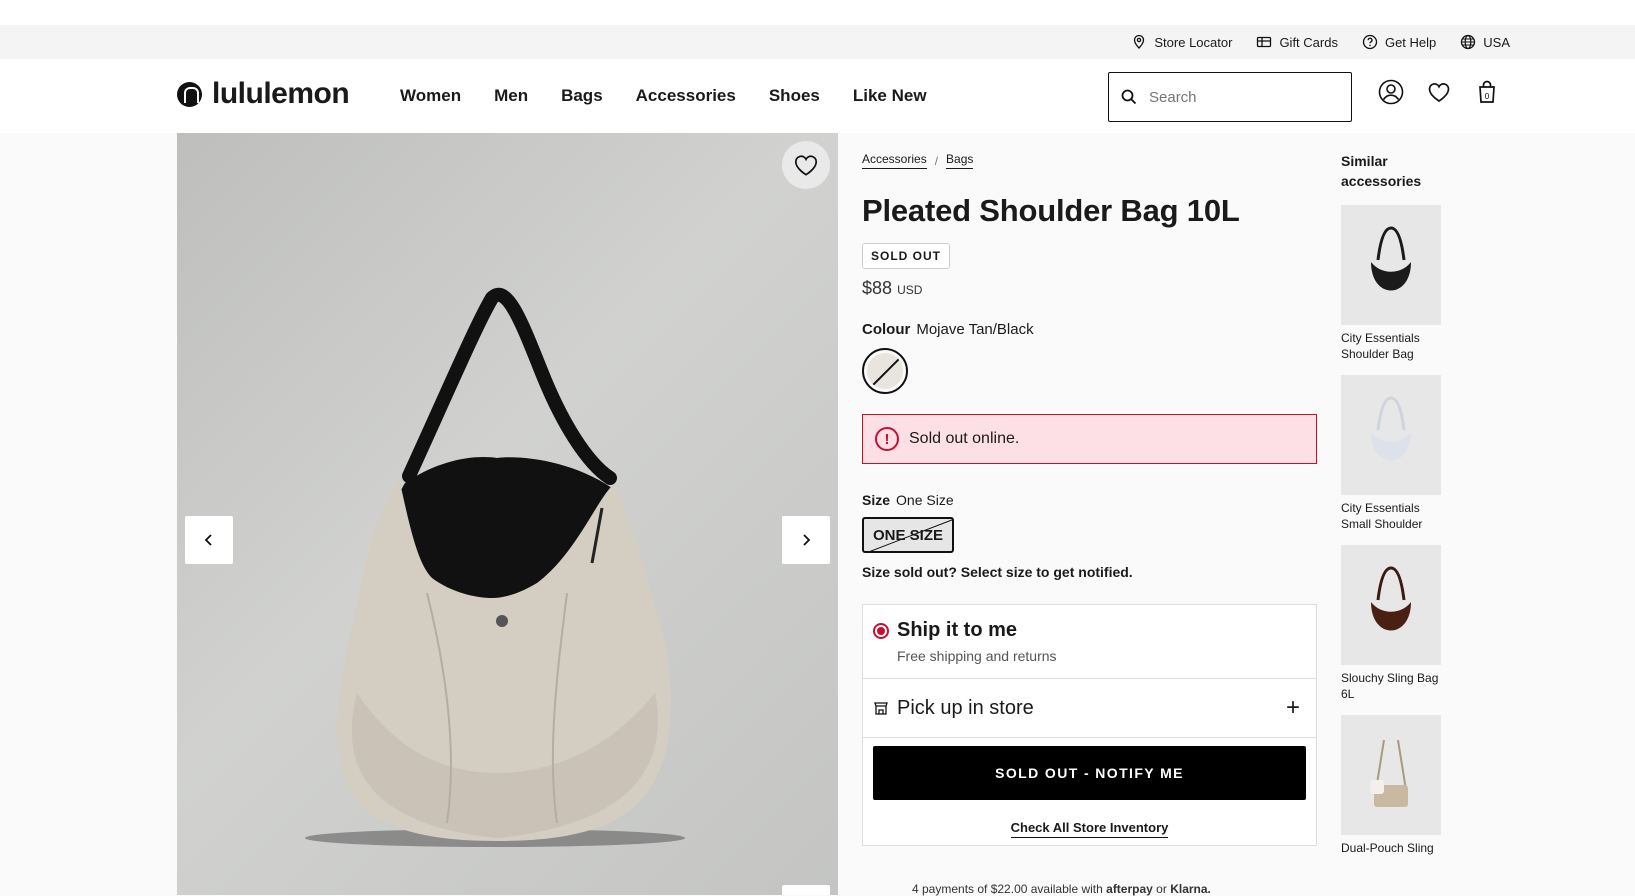 The height and width of the screenshot is (896, 1635). I want to click on breadcrumb: Accessories / Bags, so click(1089, 160).